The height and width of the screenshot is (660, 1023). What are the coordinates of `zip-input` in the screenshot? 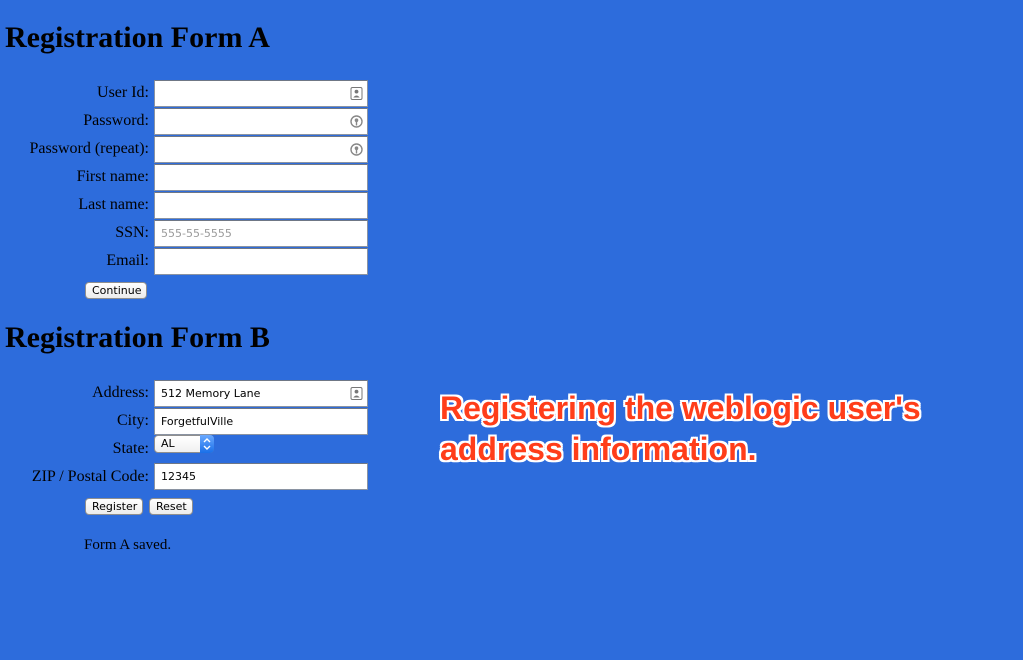 It's located at (261, 476).